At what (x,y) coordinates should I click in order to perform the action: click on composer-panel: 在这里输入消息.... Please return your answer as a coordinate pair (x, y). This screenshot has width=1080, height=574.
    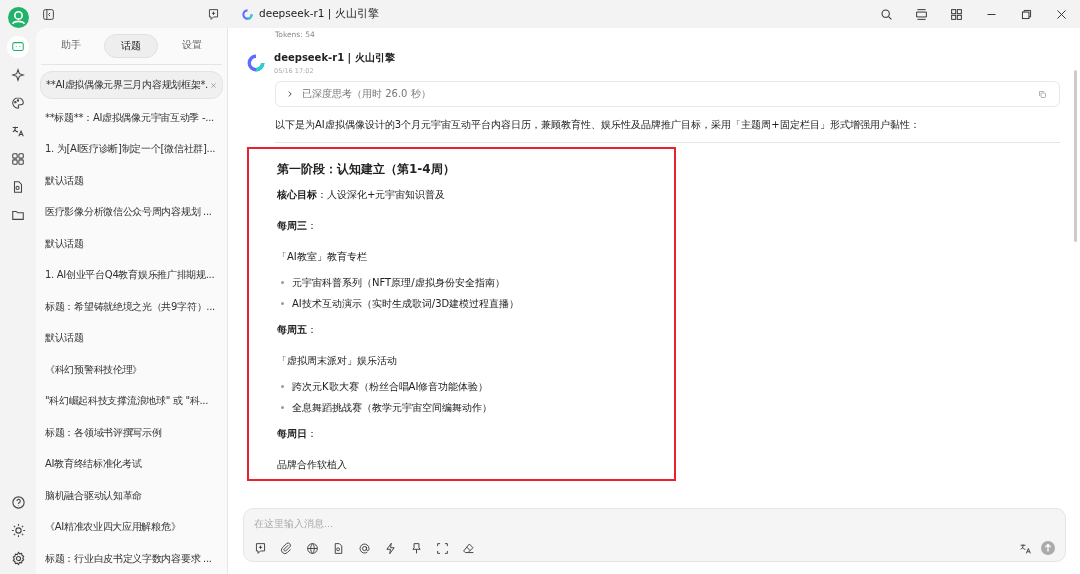
    Looking at the image, I should click on (654, 535).